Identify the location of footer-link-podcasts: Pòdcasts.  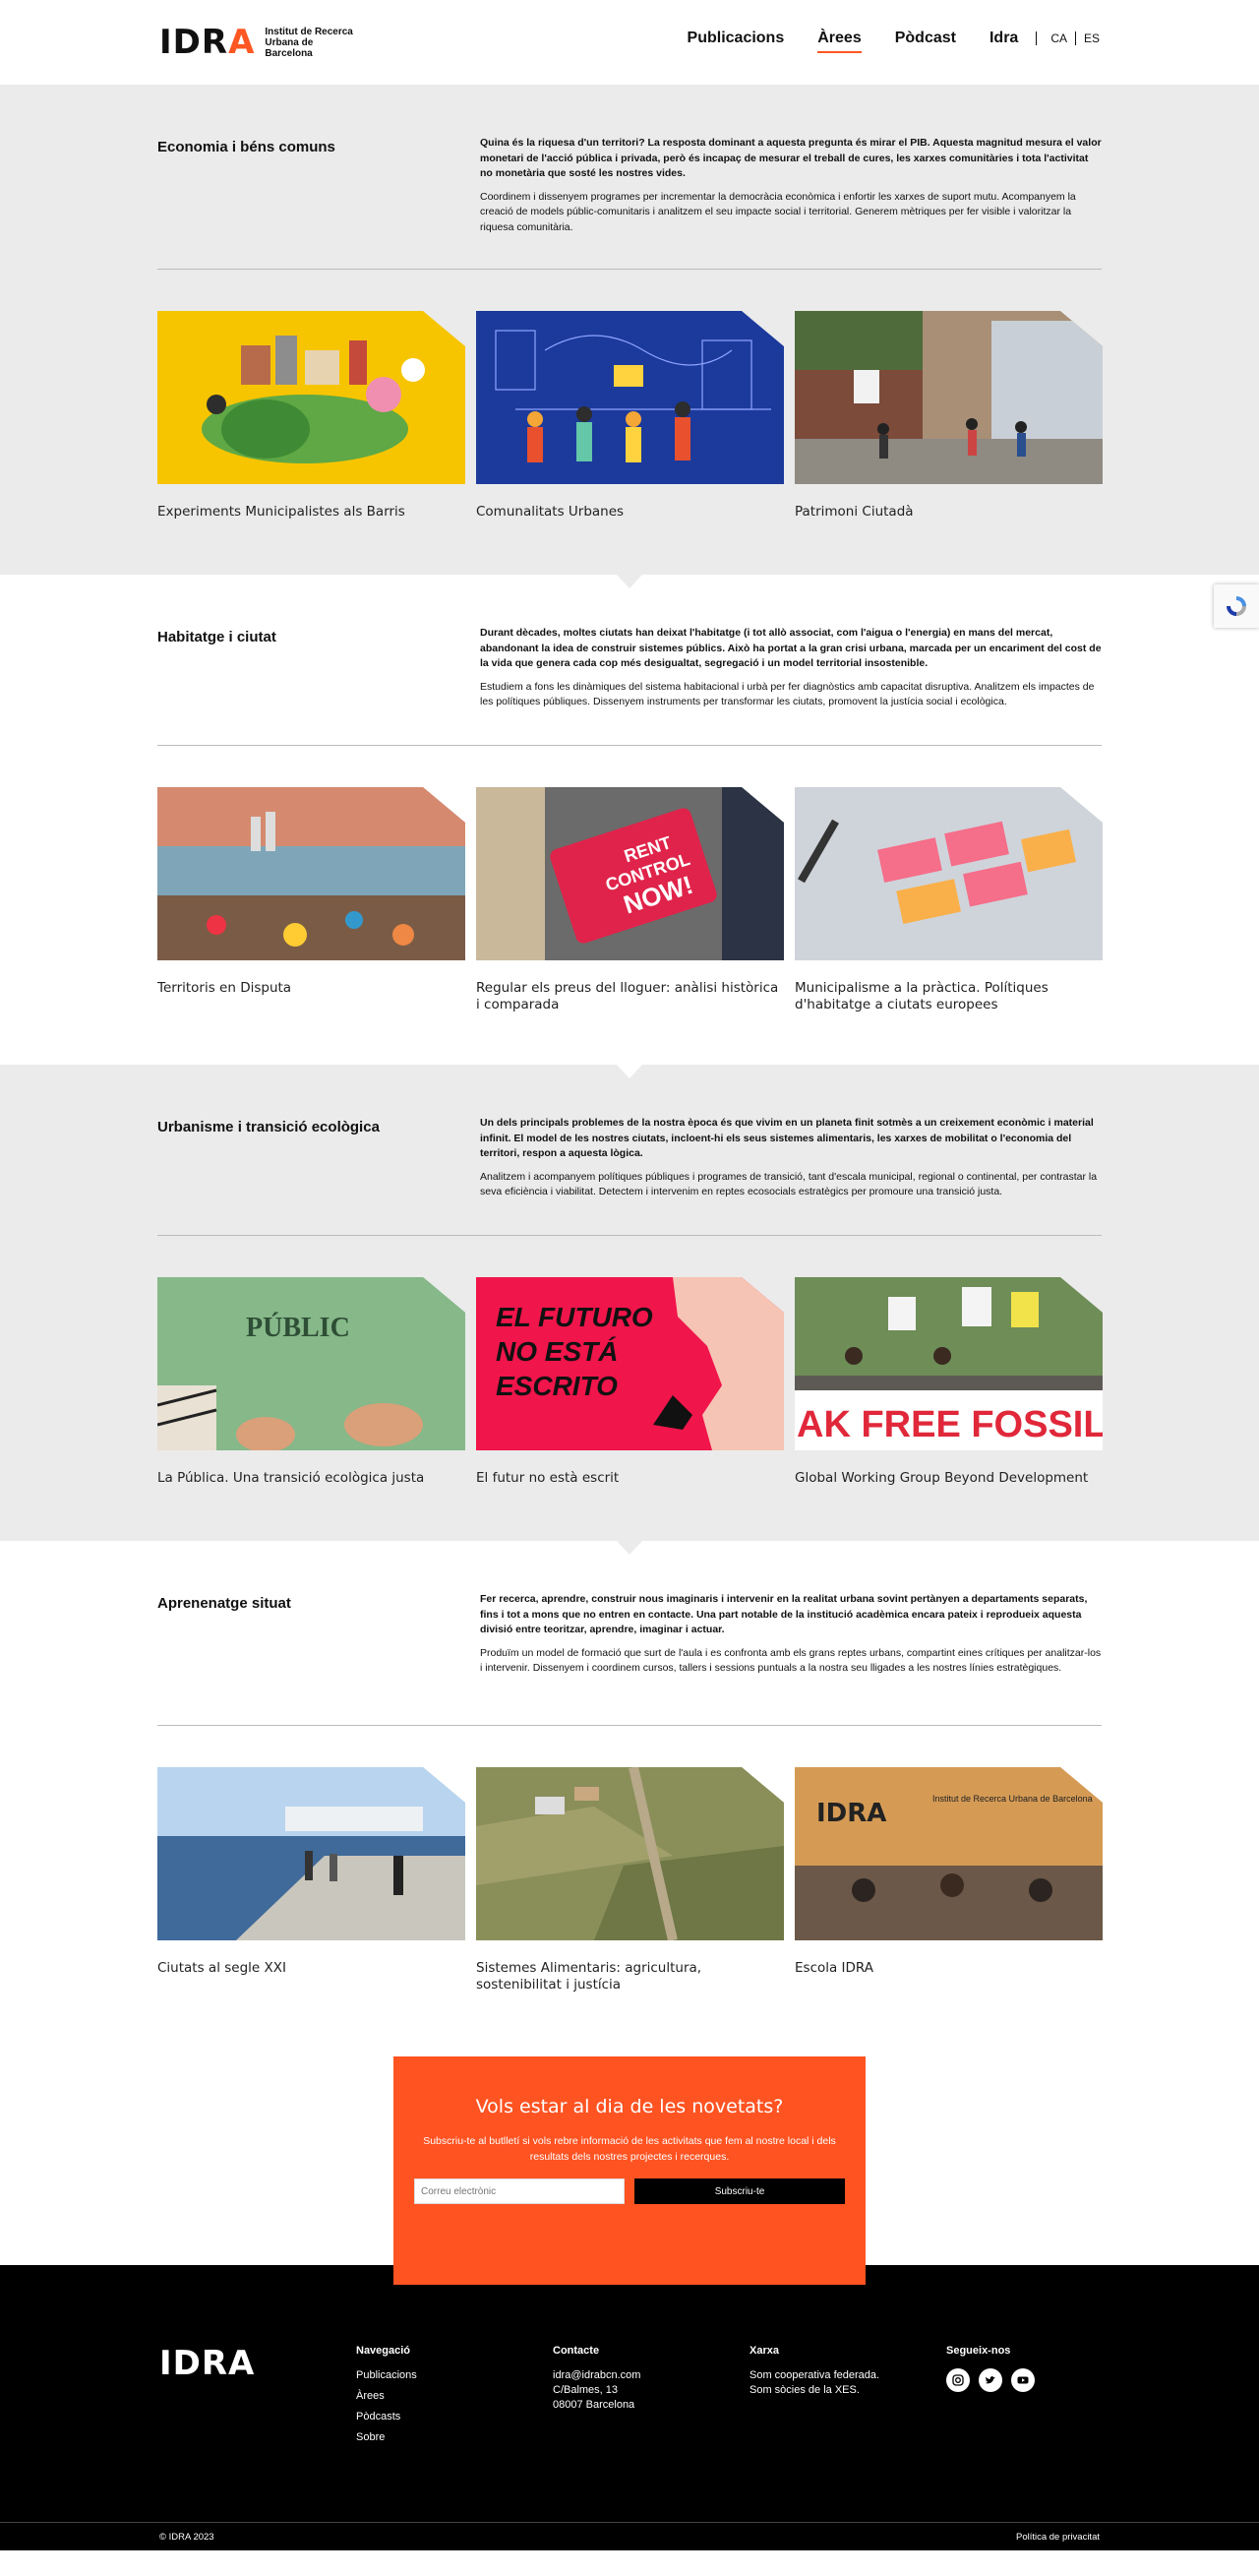
(454, 2417).